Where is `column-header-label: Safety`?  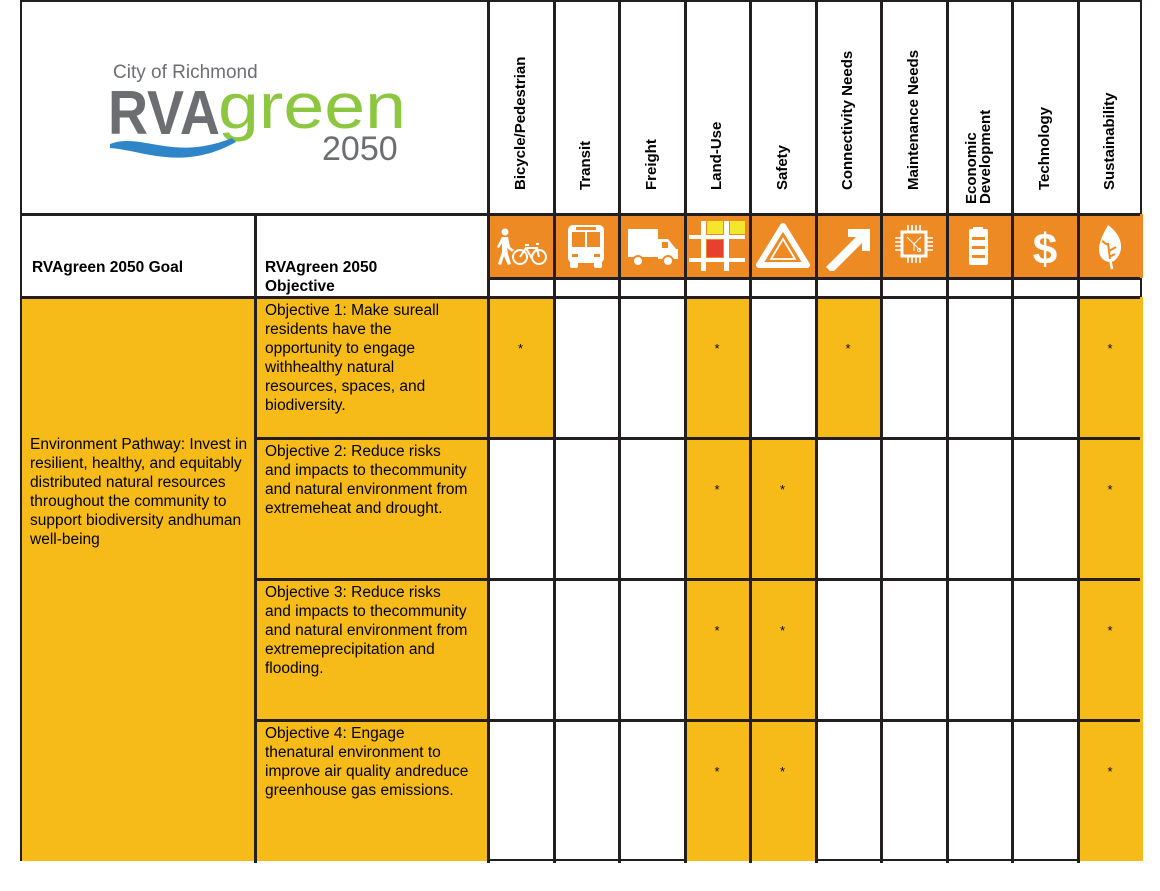 column-header-label: Safety is located at coordinates (782, 167).